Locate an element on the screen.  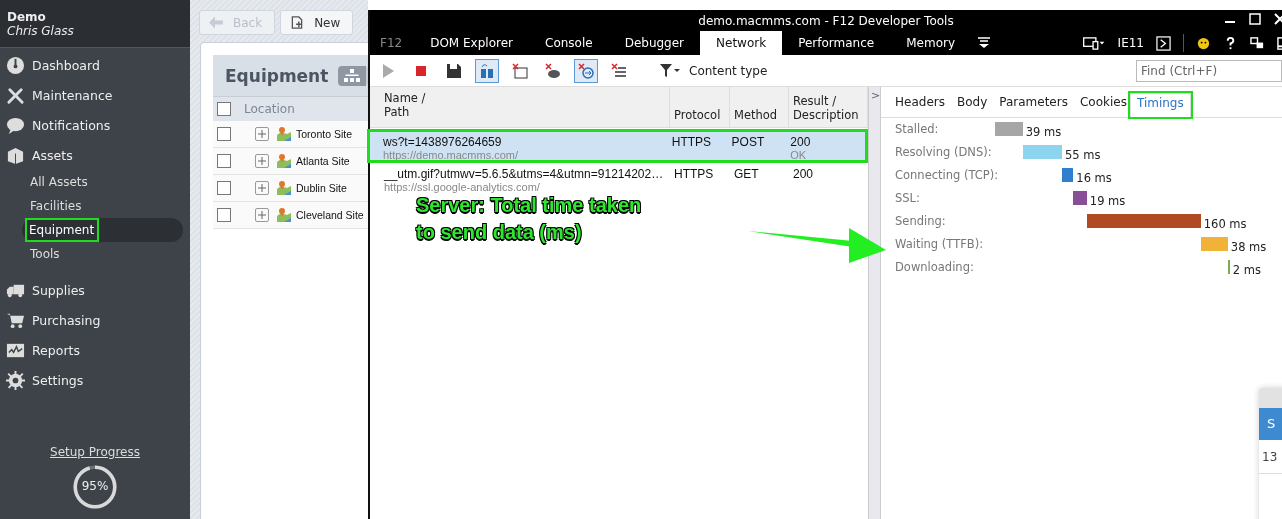
tool-tab: Debugger is located at coordinates (654, 43).